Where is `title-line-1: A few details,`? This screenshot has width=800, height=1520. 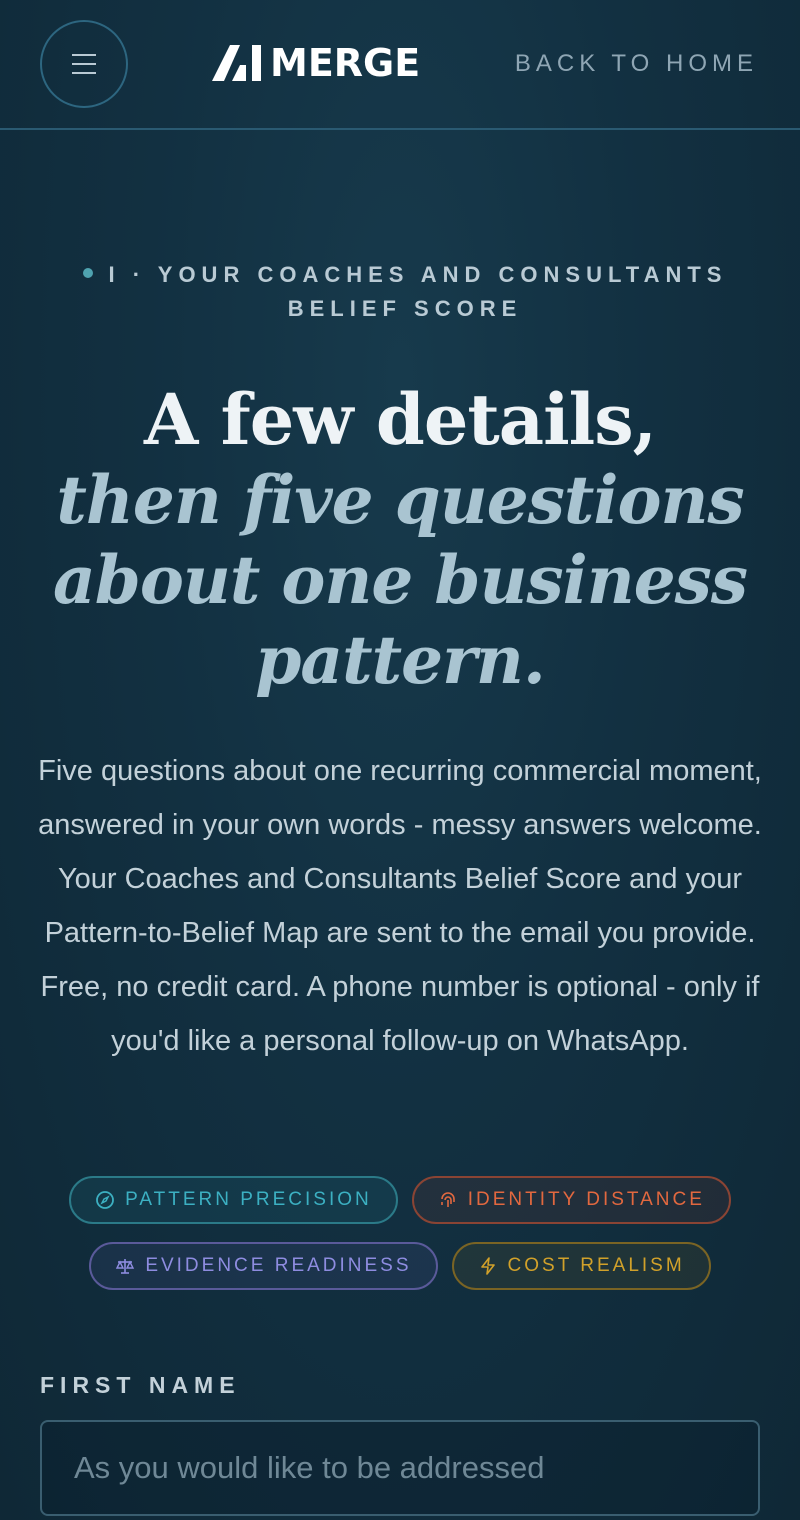
title-line-1: A few details, is located at coordinates (400, 419).